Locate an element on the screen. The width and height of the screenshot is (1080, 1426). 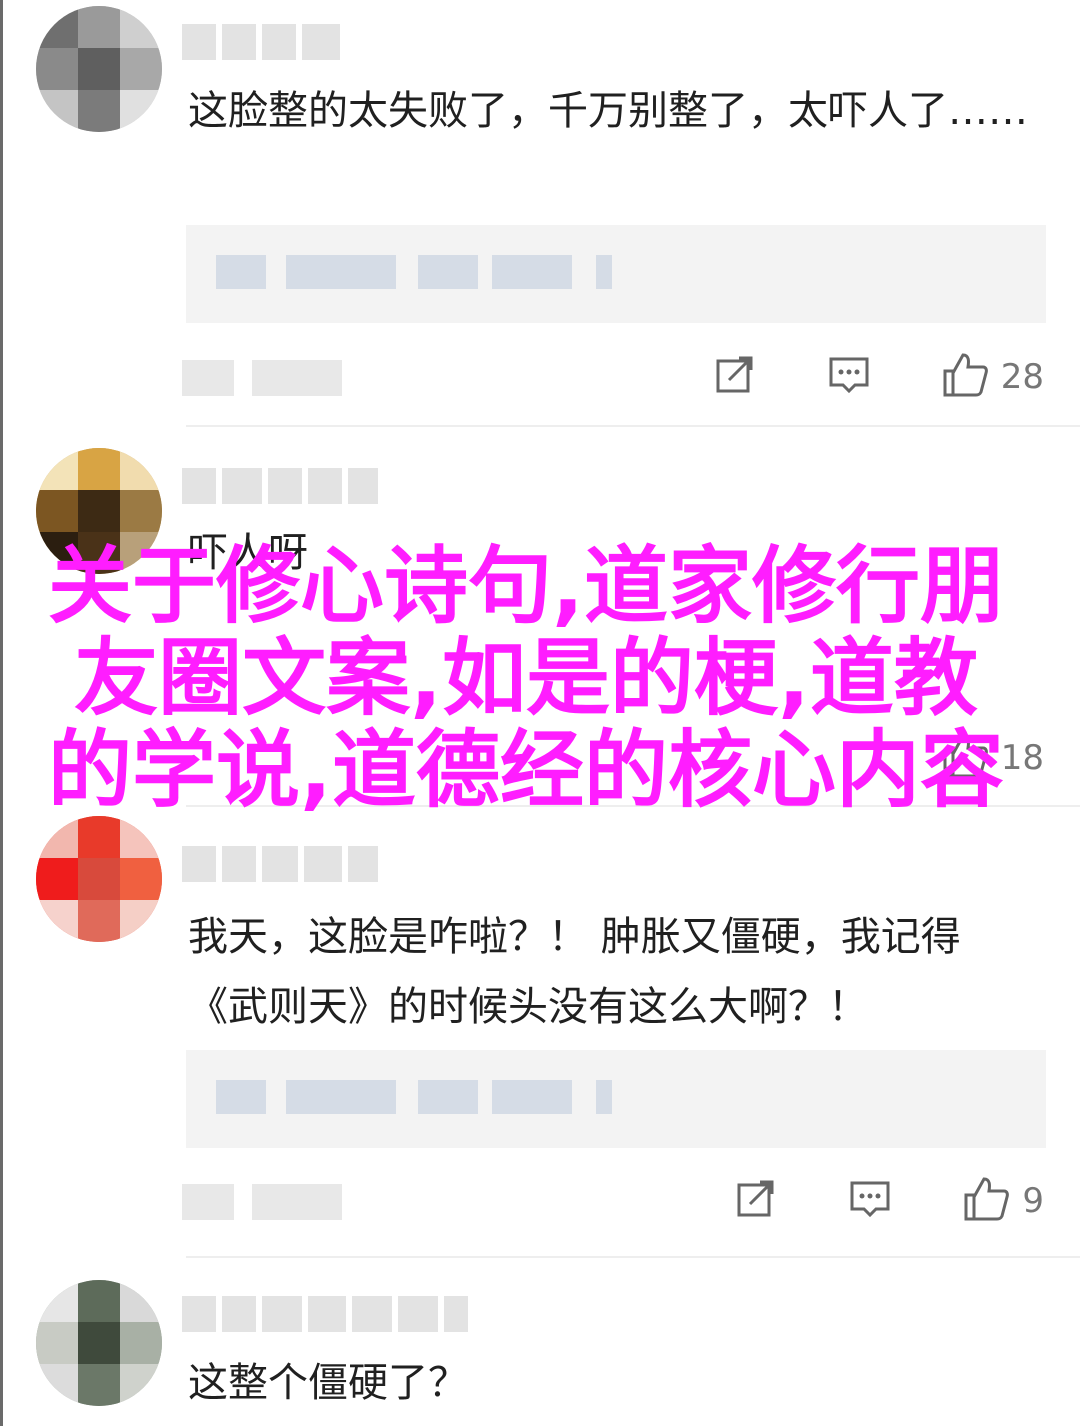
comment-text: 这整个僵硬了？ is located at coordinates (328, 1383).